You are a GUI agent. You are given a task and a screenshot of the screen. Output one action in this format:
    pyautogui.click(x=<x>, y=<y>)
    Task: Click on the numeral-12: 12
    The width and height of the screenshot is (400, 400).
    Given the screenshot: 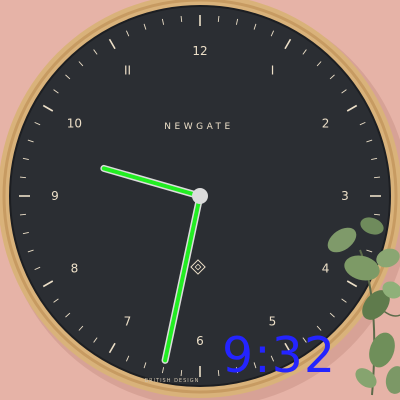 What is the action you would take?
    pyautogui.click(x=199, y=51)
    